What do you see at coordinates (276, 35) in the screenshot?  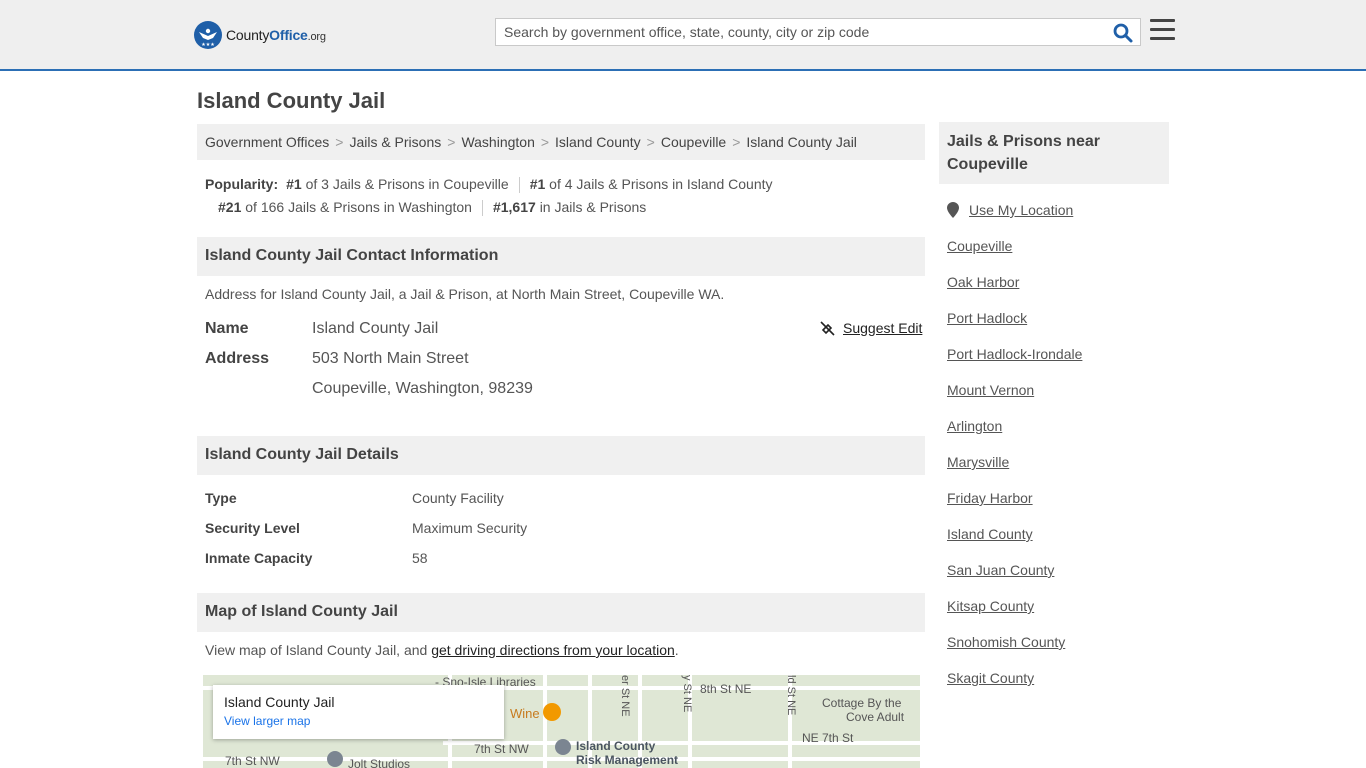 I see `logo-wordmark: CountyOffice.org` at bounding box center [276, 35].